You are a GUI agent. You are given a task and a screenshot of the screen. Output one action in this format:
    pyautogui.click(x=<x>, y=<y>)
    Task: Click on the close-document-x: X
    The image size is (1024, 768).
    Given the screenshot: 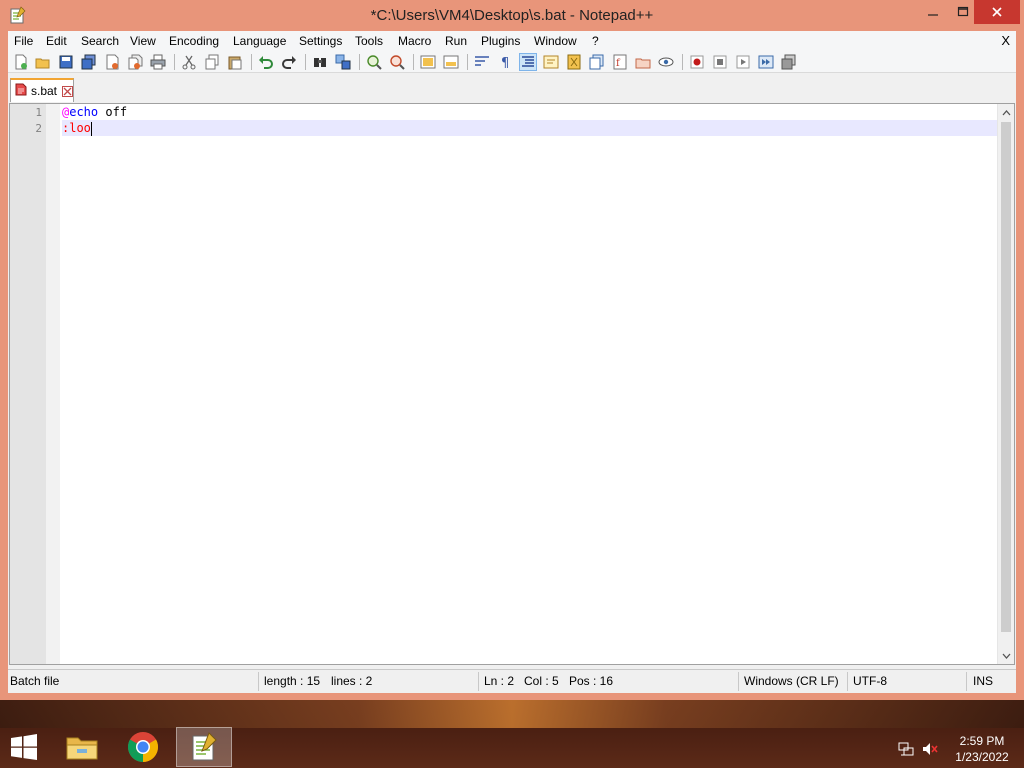 What is the action you would take?
    pyautogui.click(x=1005, y=40)
    